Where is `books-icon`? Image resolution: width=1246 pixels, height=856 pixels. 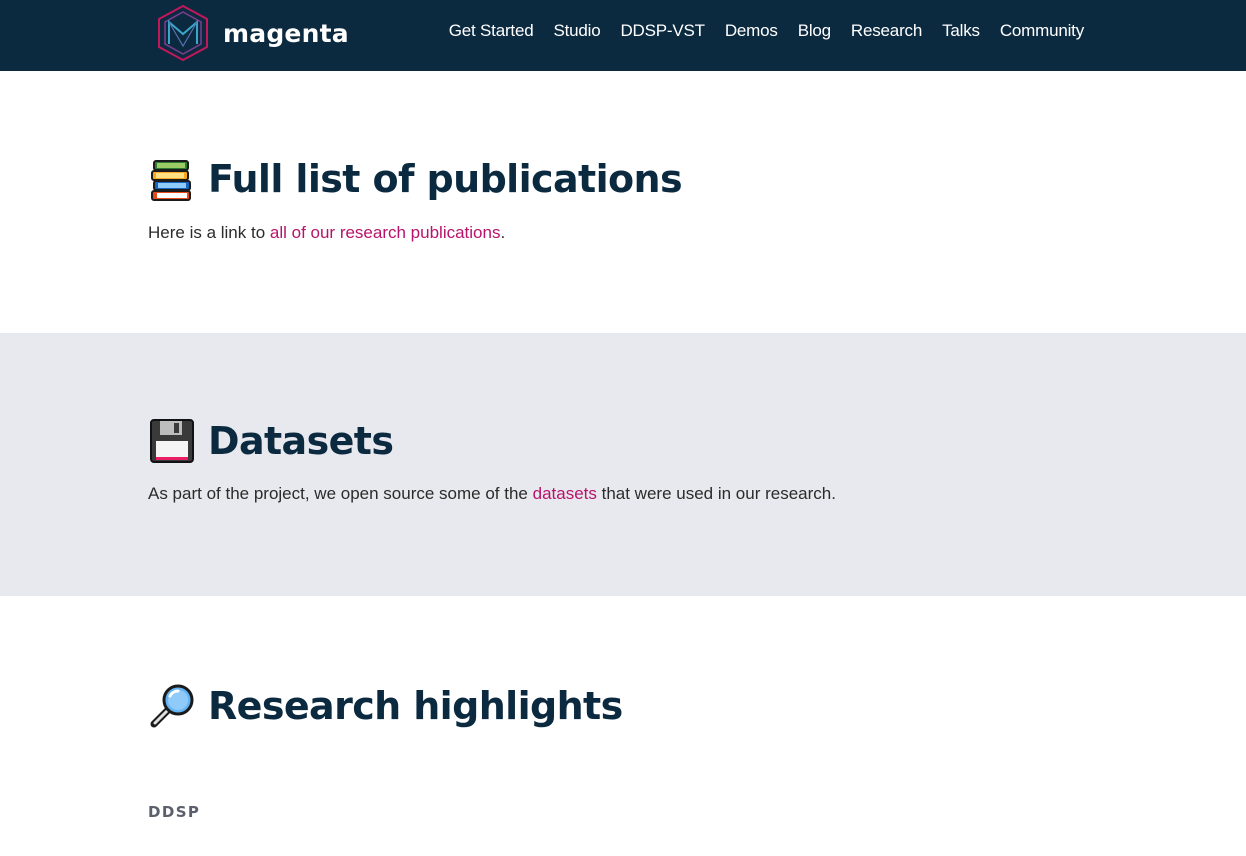
books-icon is located at coordinates (171, 180).